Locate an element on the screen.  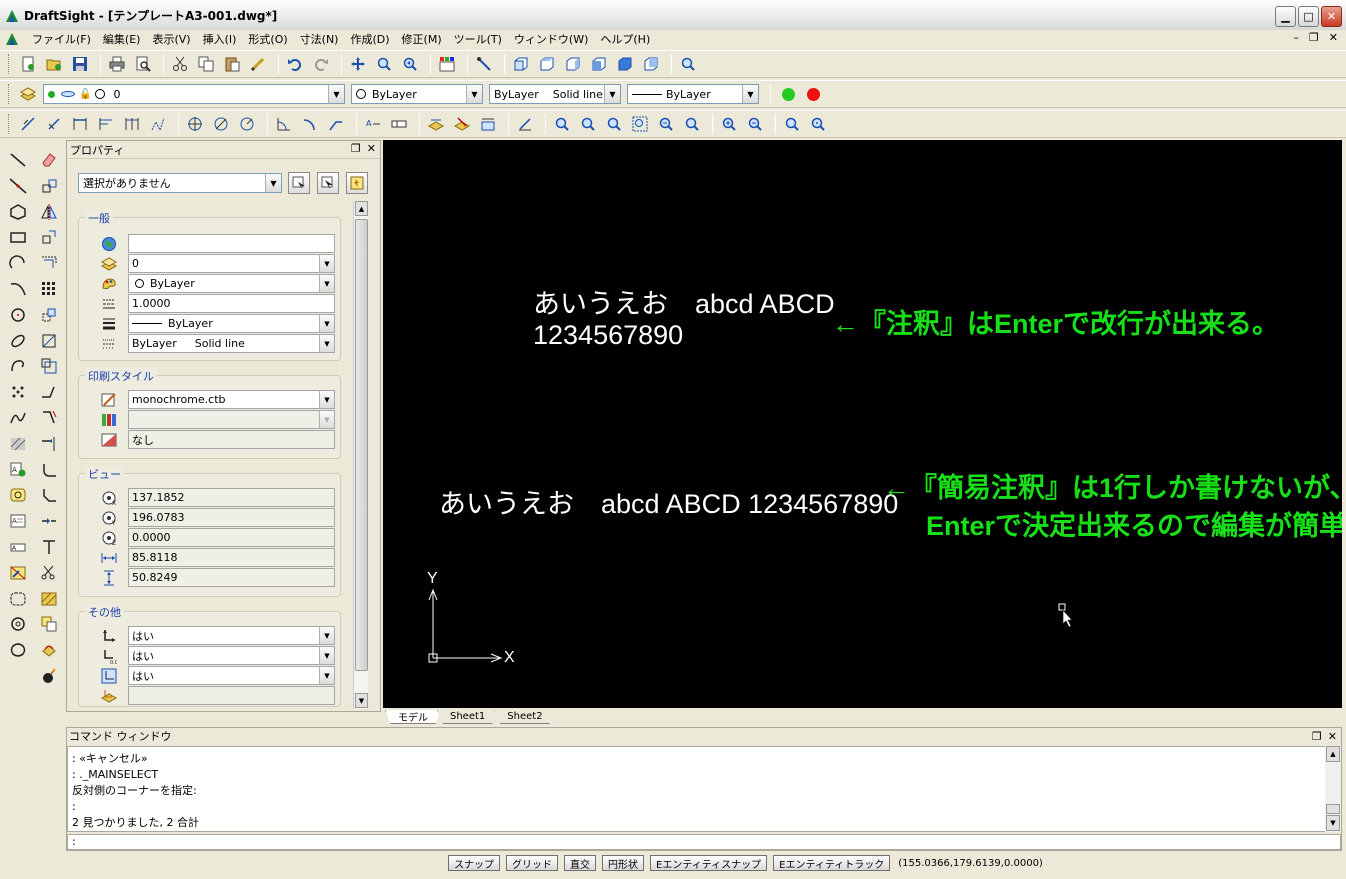
close-button: ✕ is located at coordinates (1331, 16).